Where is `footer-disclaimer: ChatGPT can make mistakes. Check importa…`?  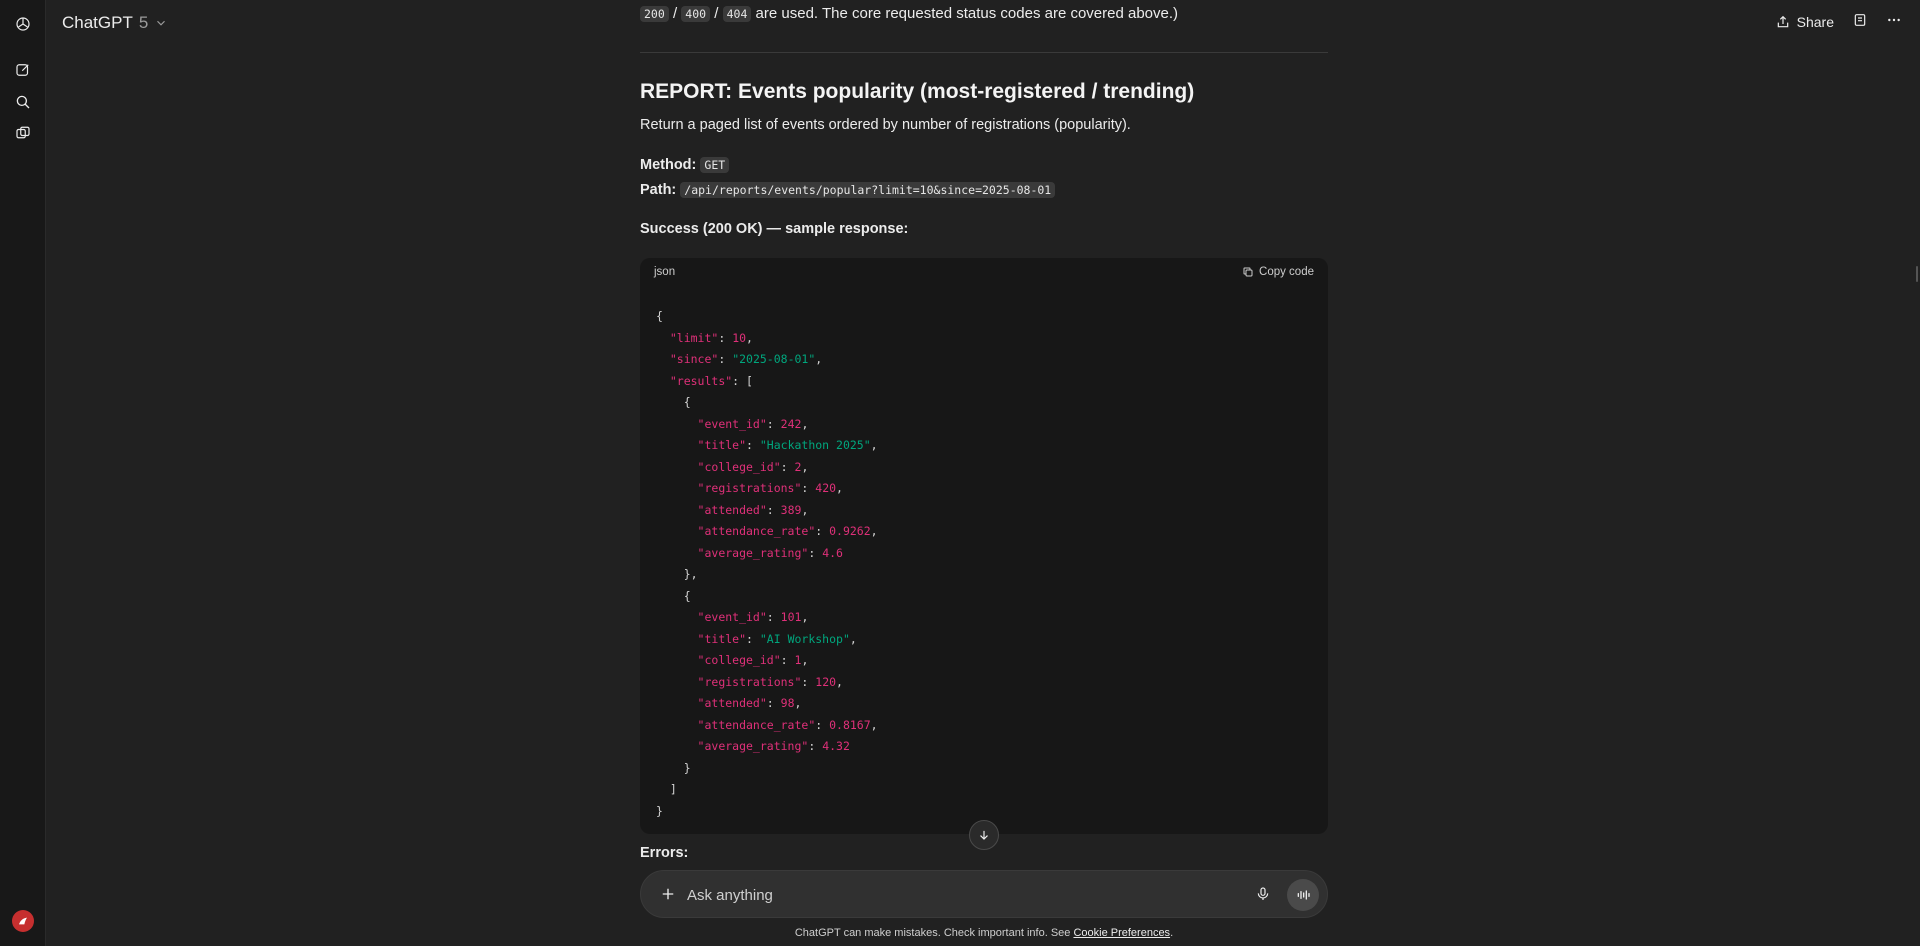
footer-disclaimer: ChatGPT can make mistakes. Check importa… is located at coordinates (984, 933).